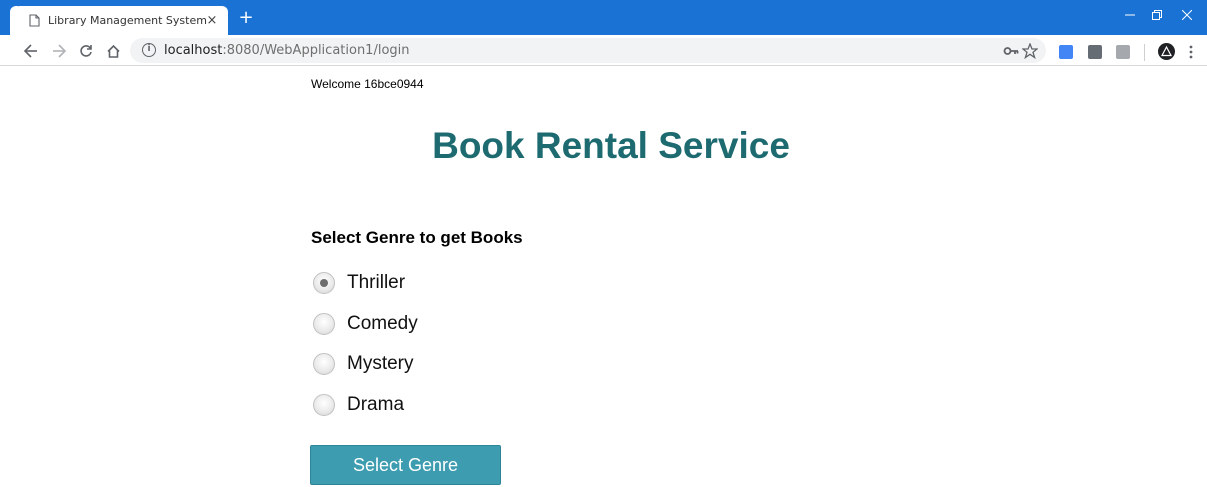  What do you see at coordinates (417, 237) in the screenshot?
I see `genre-subheading: Select Genre to get Books` at bounding box center [417, 237].